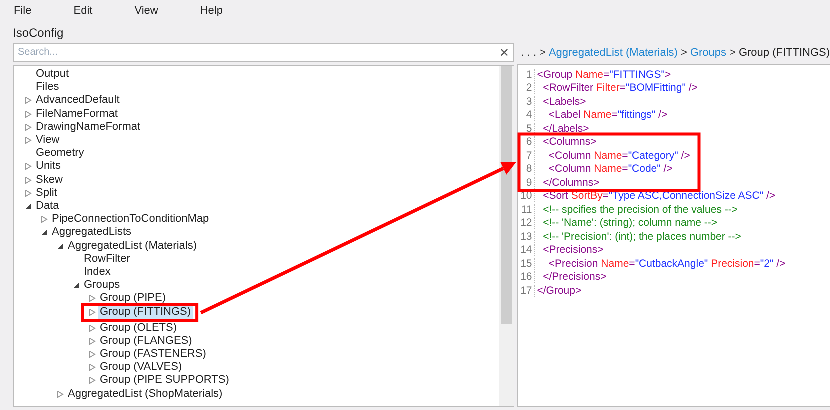 The height and width of the screenshot is (410, 830). Describe the element at coordinates (573, 250) in the screenshot. I see `code-line: <Precisions>` at that location.